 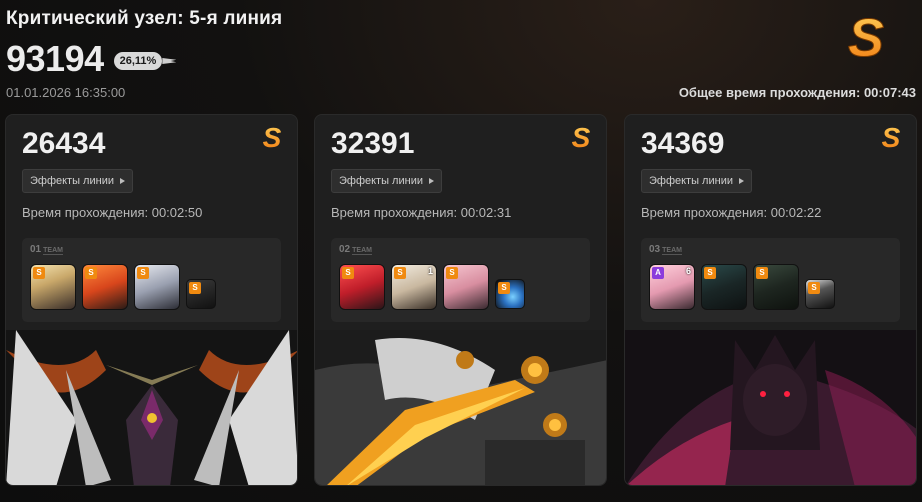 What do you see at coordinates (724, 287) in the screenshot?
I see `dark-hair-maid-avatar: S` at bounding box center [724, 287].